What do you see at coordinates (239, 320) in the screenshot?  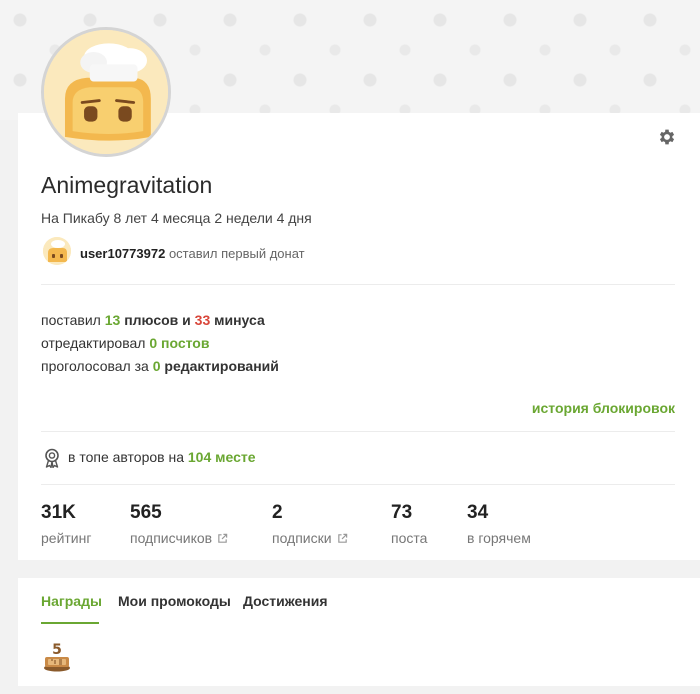 I see `minuses-word: минуса` at bounding box center [239, 320].